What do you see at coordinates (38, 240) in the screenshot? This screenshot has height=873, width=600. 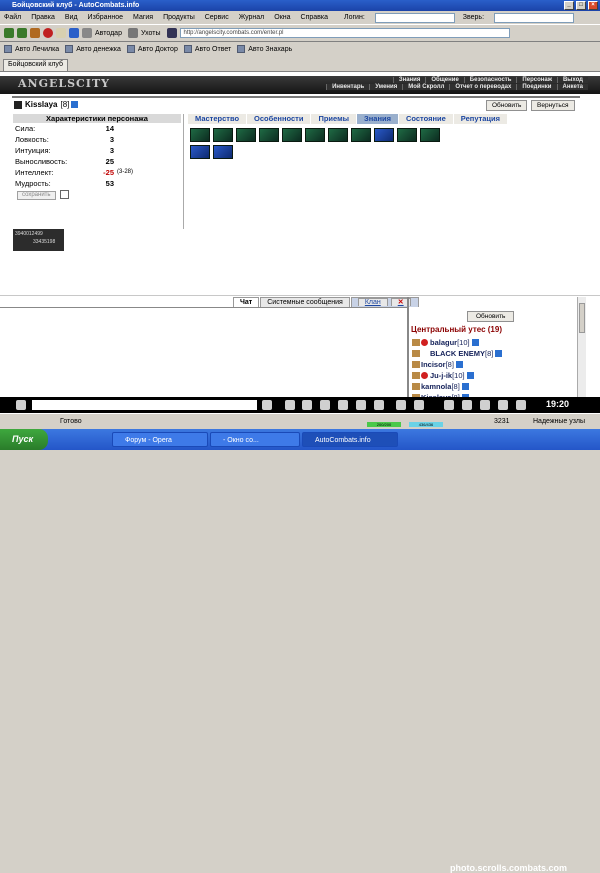 I see `counters-widget: 3940012499 33435198` at bounding box center [38, 240].